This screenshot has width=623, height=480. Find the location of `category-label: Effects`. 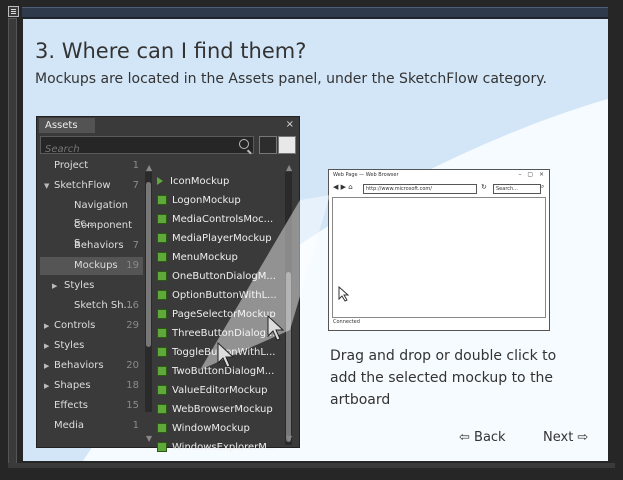

category-label: Effects is located at coordinates (71, 405).